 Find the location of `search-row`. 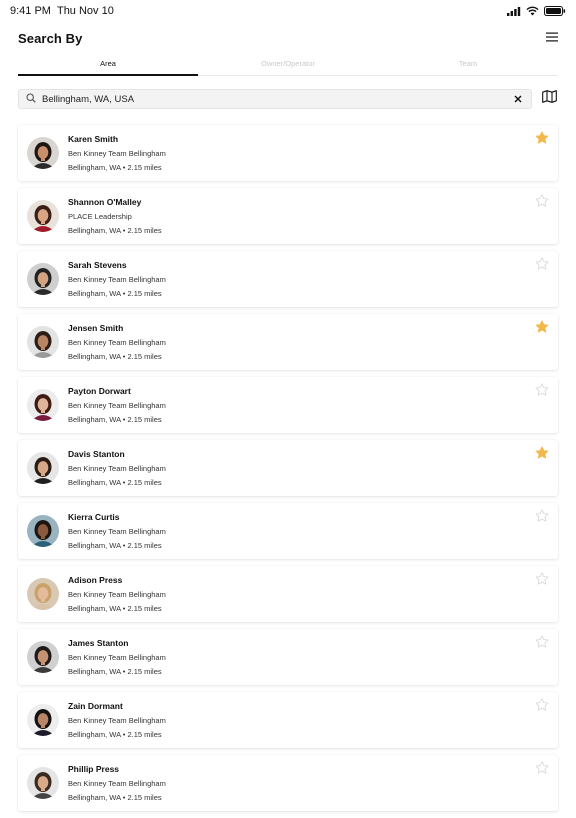

search-row is located at coordinates (288, 99).